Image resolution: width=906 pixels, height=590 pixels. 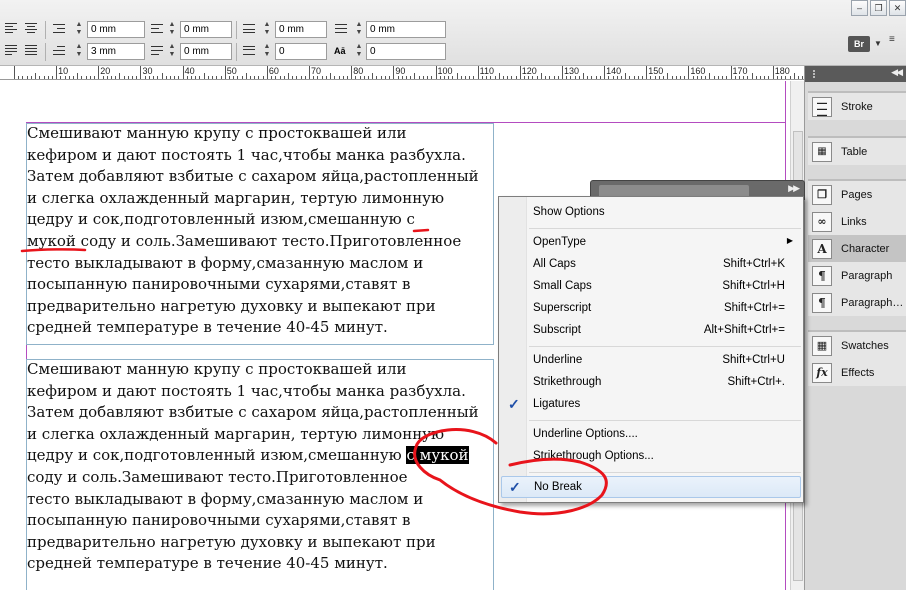 What do you see at coordinates (859, 8) in the screenshot?
I see `minimize-button: –` at bounding box center [859, 8].